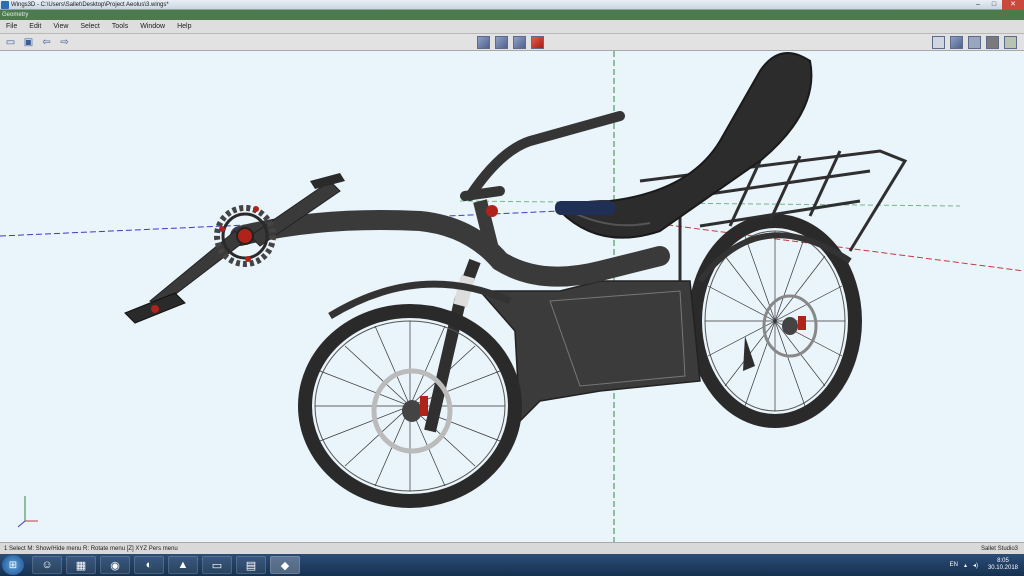 The width and height of the screenshot is (1024, 576). Describe the element at coordinates (965, 565) in the screenshot. I see `network-icon: ▴` at that location.